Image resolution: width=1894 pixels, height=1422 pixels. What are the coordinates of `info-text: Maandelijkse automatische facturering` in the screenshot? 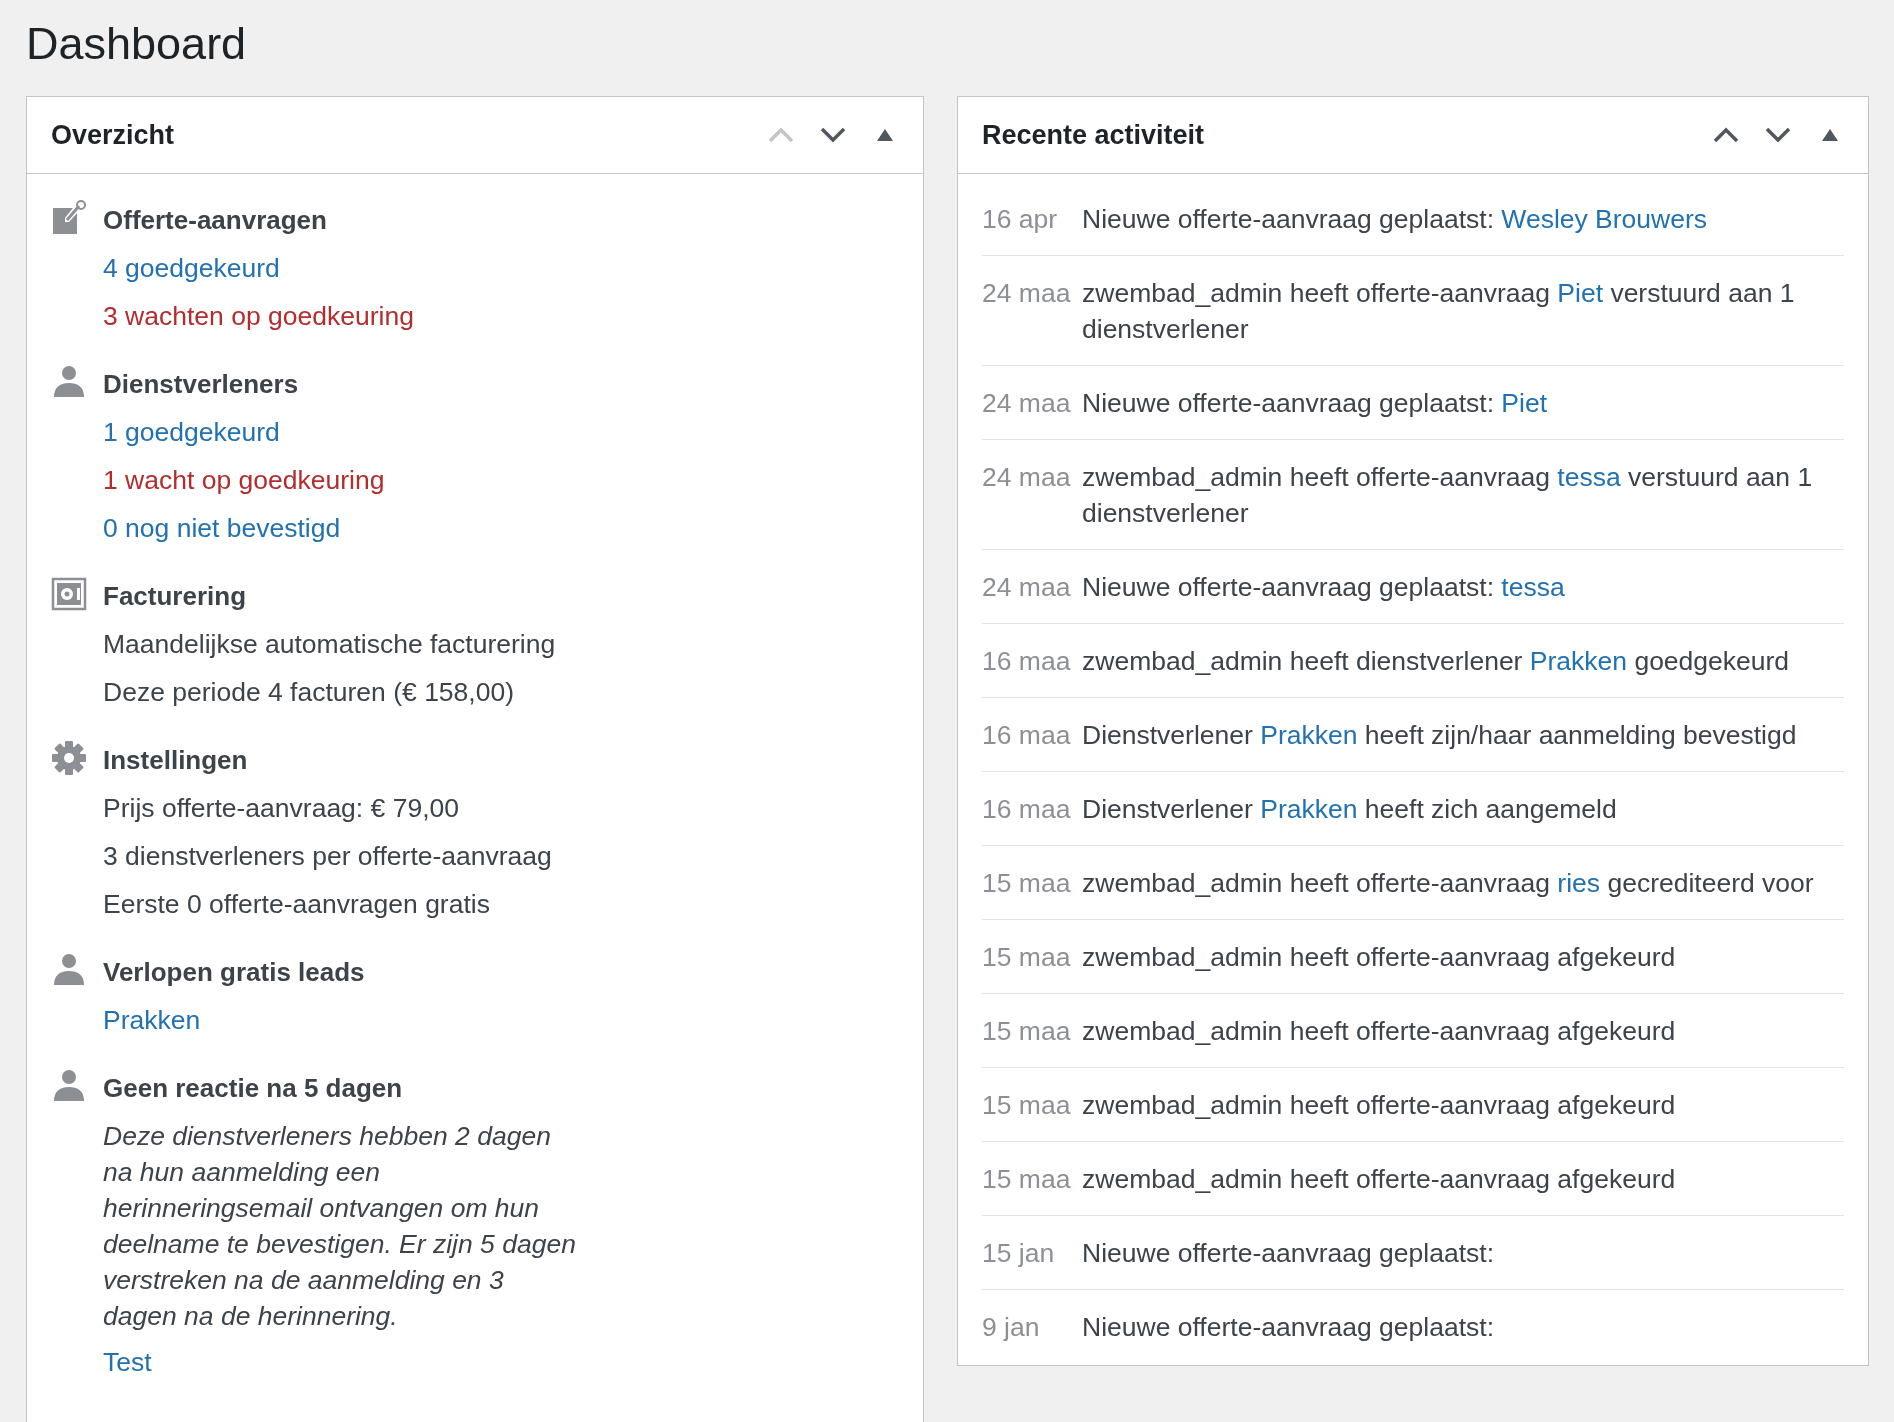 It's located at (330, 644).